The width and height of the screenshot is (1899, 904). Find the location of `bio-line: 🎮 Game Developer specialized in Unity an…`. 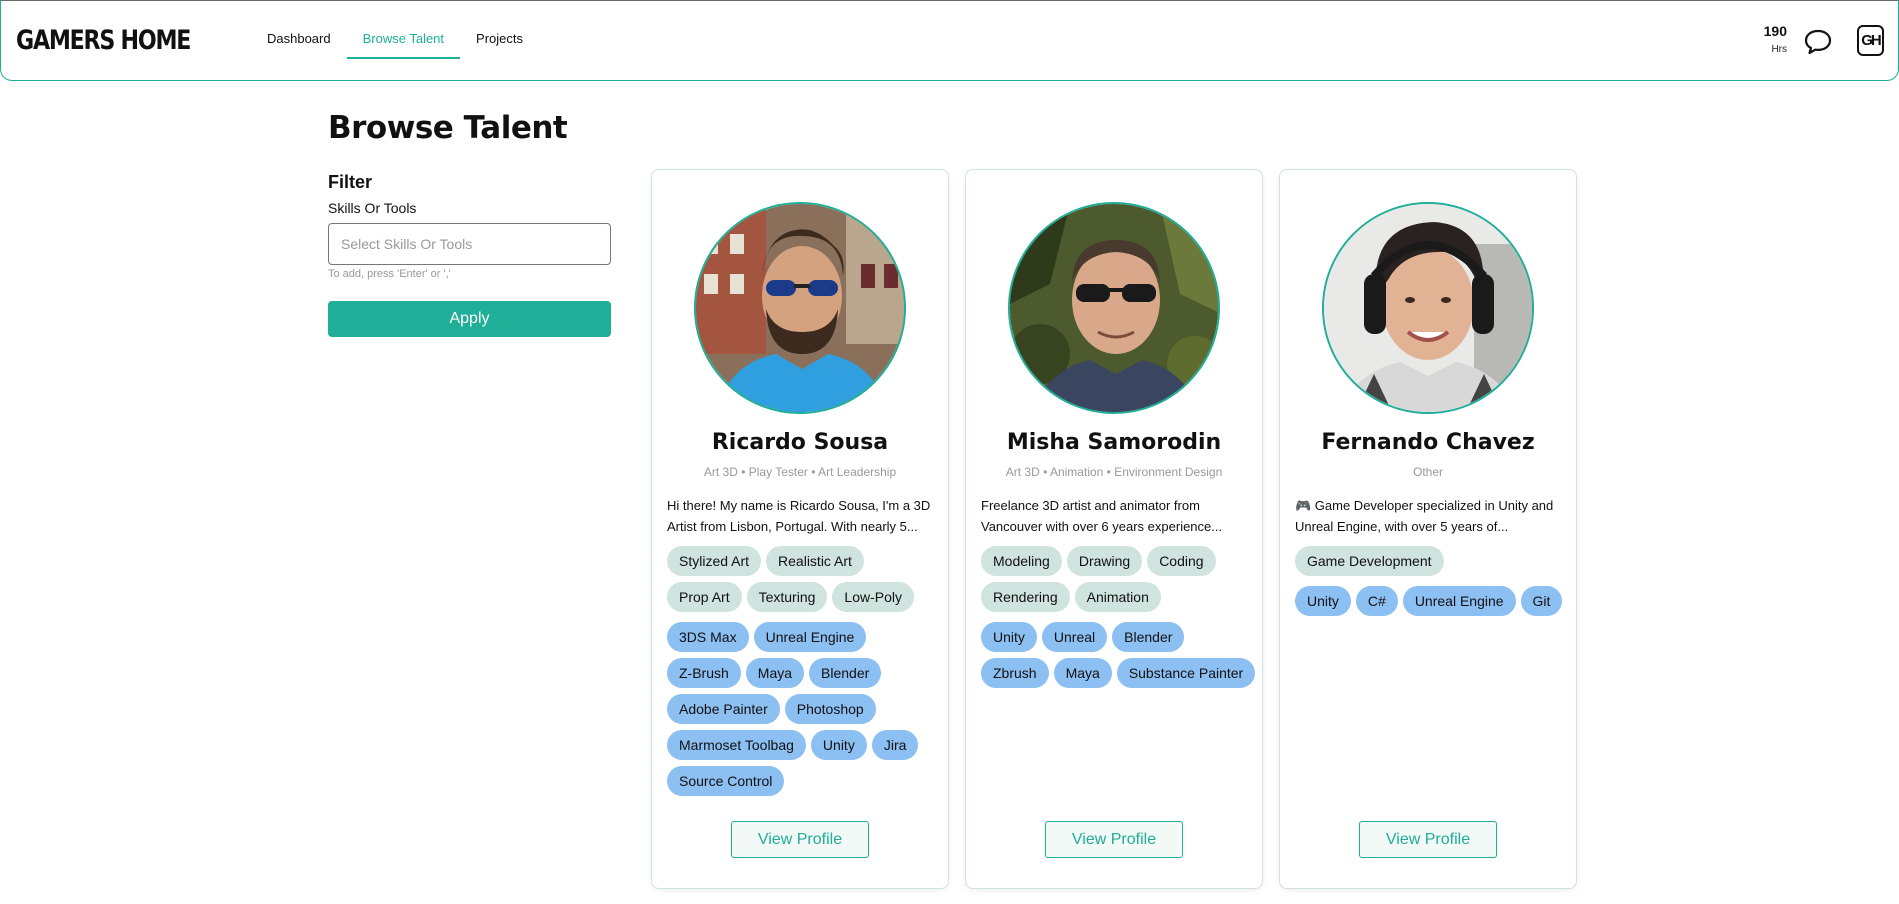

bio-line: 🎮 Game Developer specialized in Unity an… is located at coordinates (1424, 505).